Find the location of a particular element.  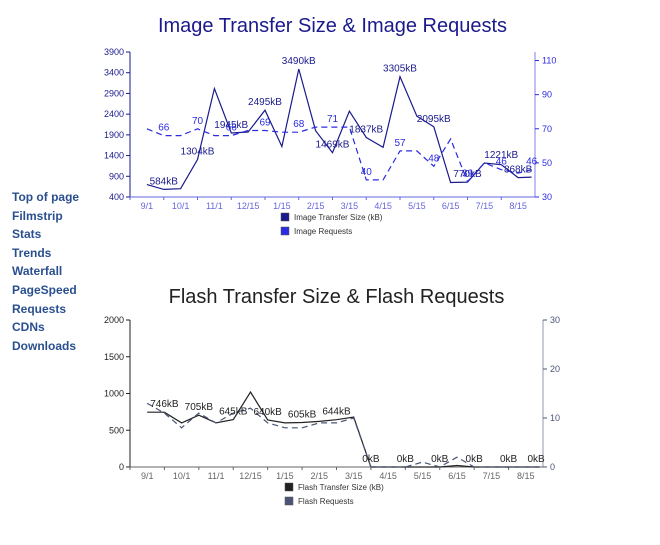

y-left-tick-label: 3900 is located at coordinates (114, 52).